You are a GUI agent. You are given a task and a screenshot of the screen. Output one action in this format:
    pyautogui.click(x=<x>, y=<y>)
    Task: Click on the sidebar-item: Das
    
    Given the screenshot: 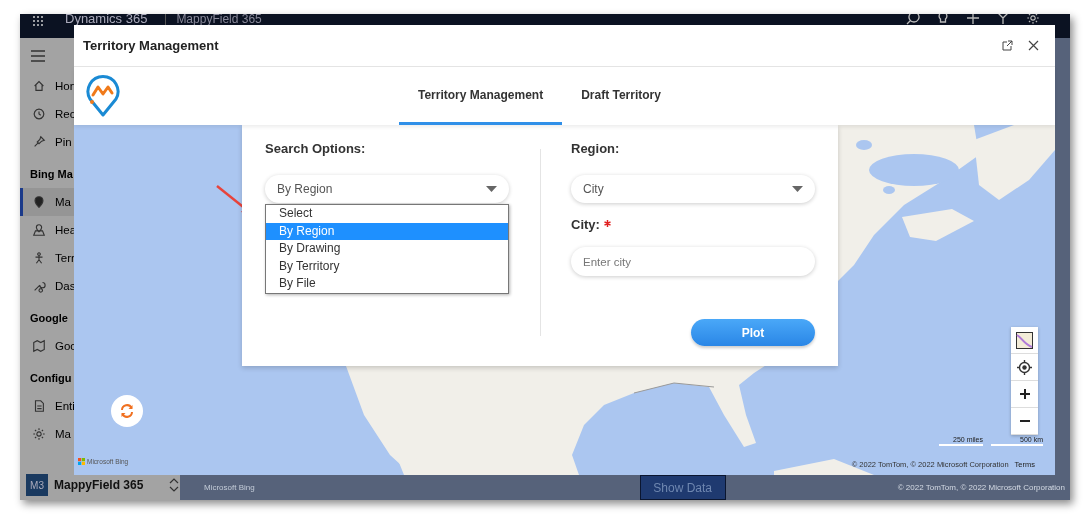 What is the action you would take?
    pyautogui.click(x=100, y=286)
    